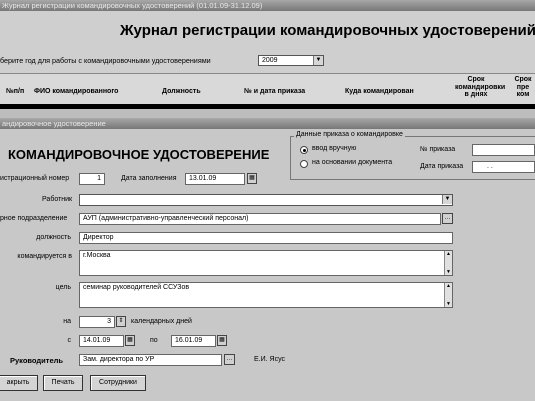 Image resolution: width=535 pixels, height=401 pixels. What do you see at coordinates (92, 179) in the screenshot?
I see `reg-number-input: 1` at bounding box center [92, 179].